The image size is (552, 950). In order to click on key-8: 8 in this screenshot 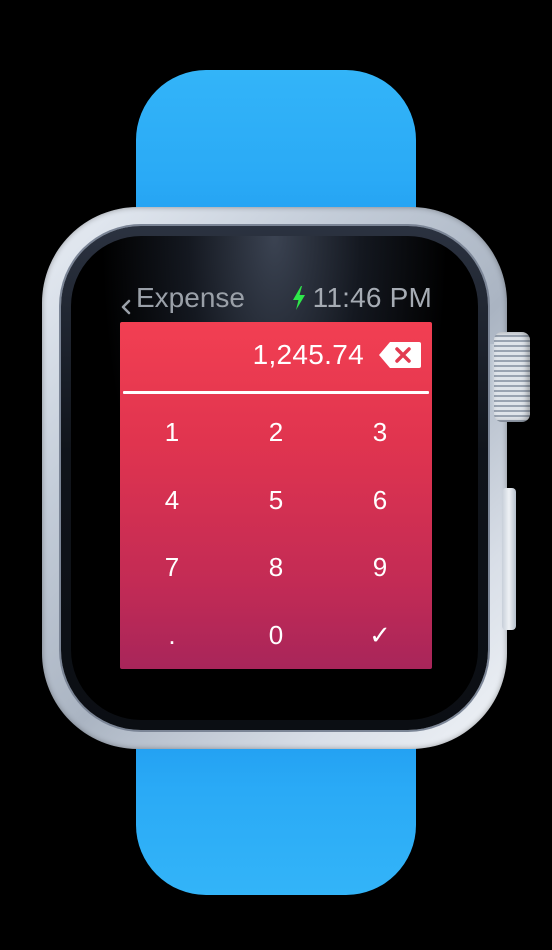, I will do `click(276, 568)`.